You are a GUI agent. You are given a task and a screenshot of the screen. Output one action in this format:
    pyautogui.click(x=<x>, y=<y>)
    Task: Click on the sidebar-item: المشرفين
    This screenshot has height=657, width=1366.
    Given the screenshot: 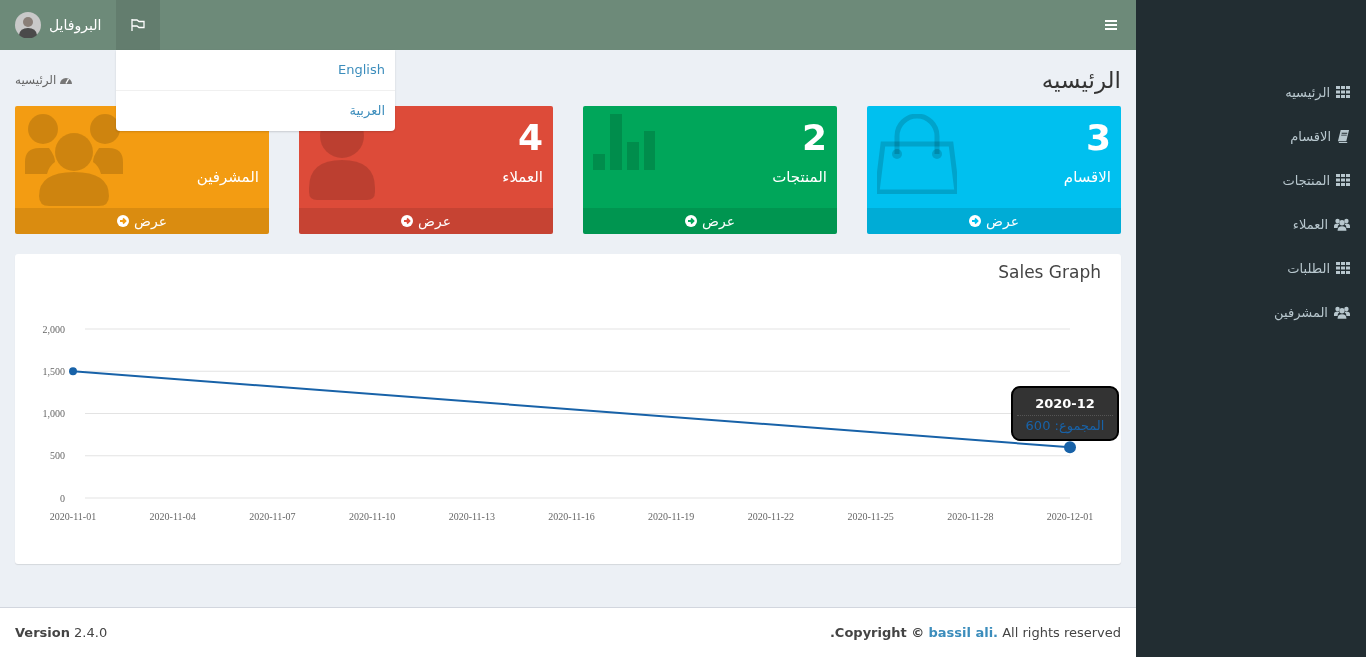 What is the action you would take?
    pyautogui.click(x=1251, y=312)
    